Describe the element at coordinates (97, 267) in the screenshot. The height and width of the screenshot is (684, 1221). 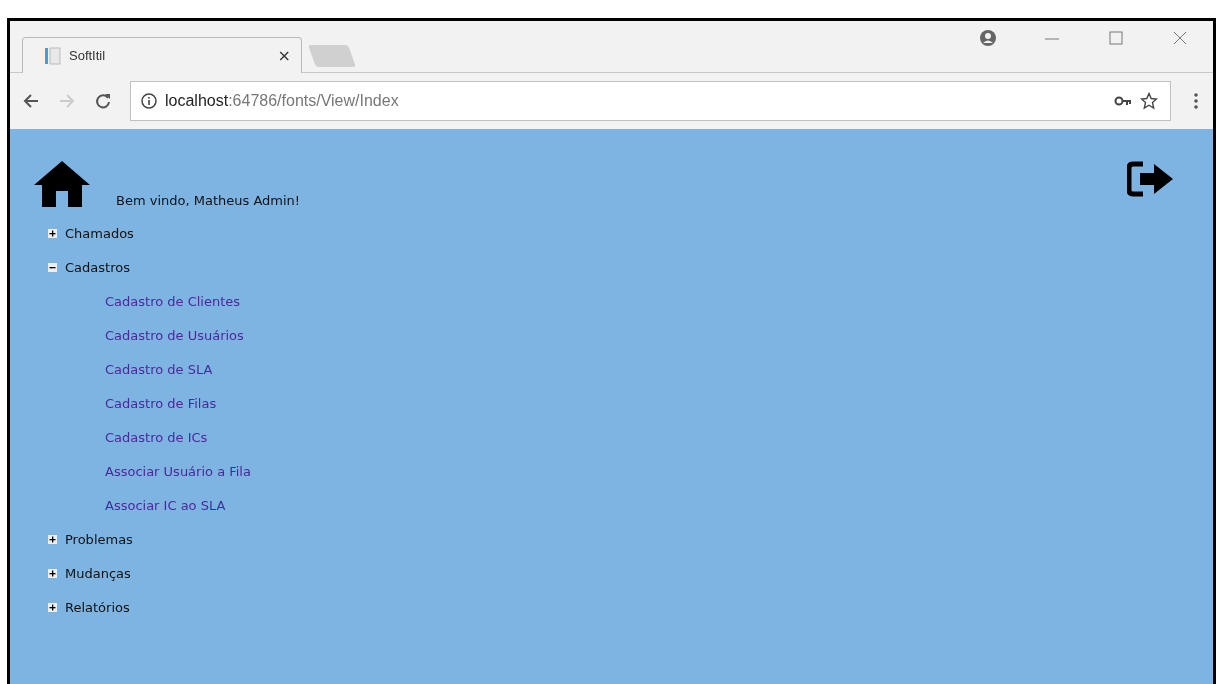
I see `menu-item: Cadastros` at that location.